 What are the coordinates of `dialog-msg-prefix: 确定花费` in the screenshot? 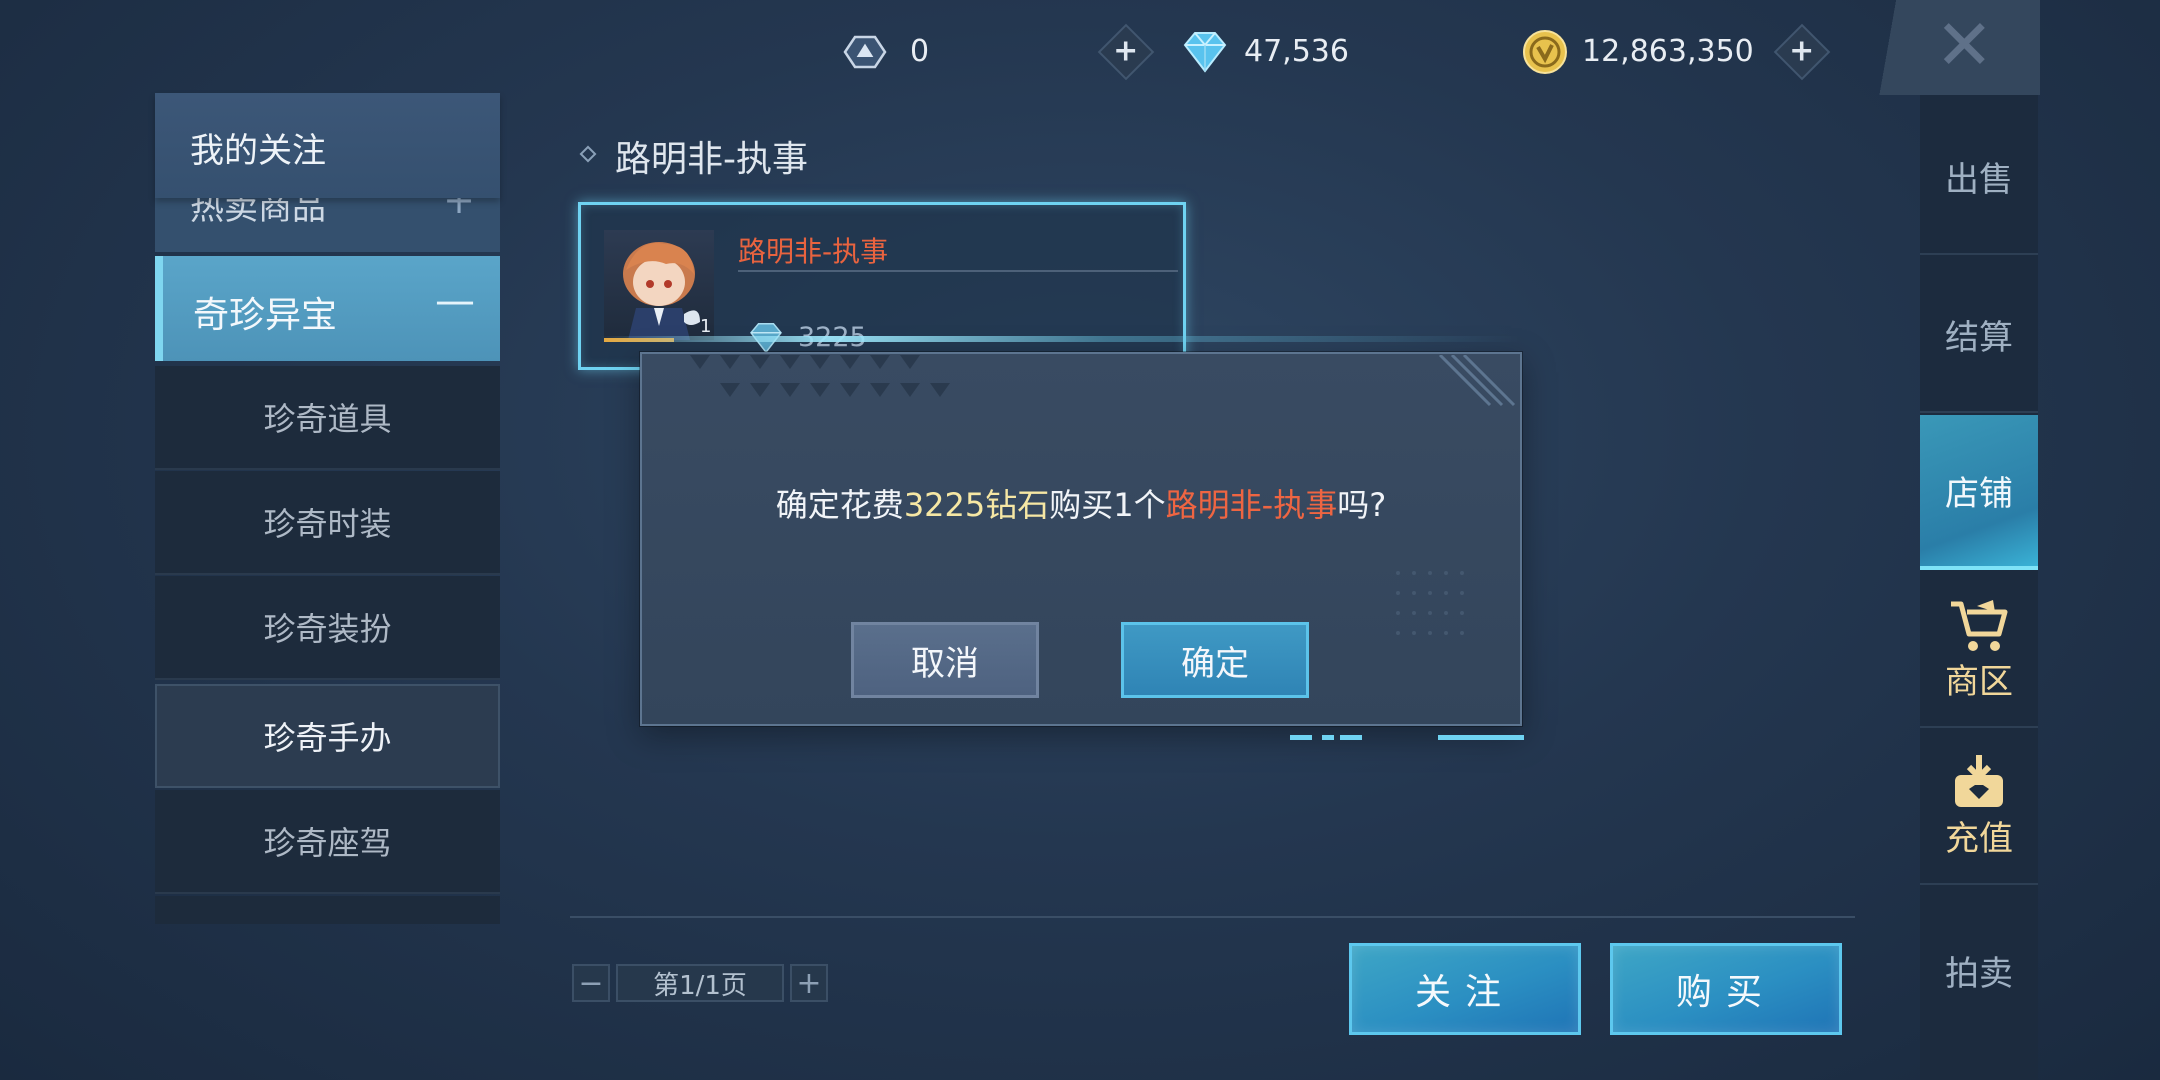 It's located at (839, 505).